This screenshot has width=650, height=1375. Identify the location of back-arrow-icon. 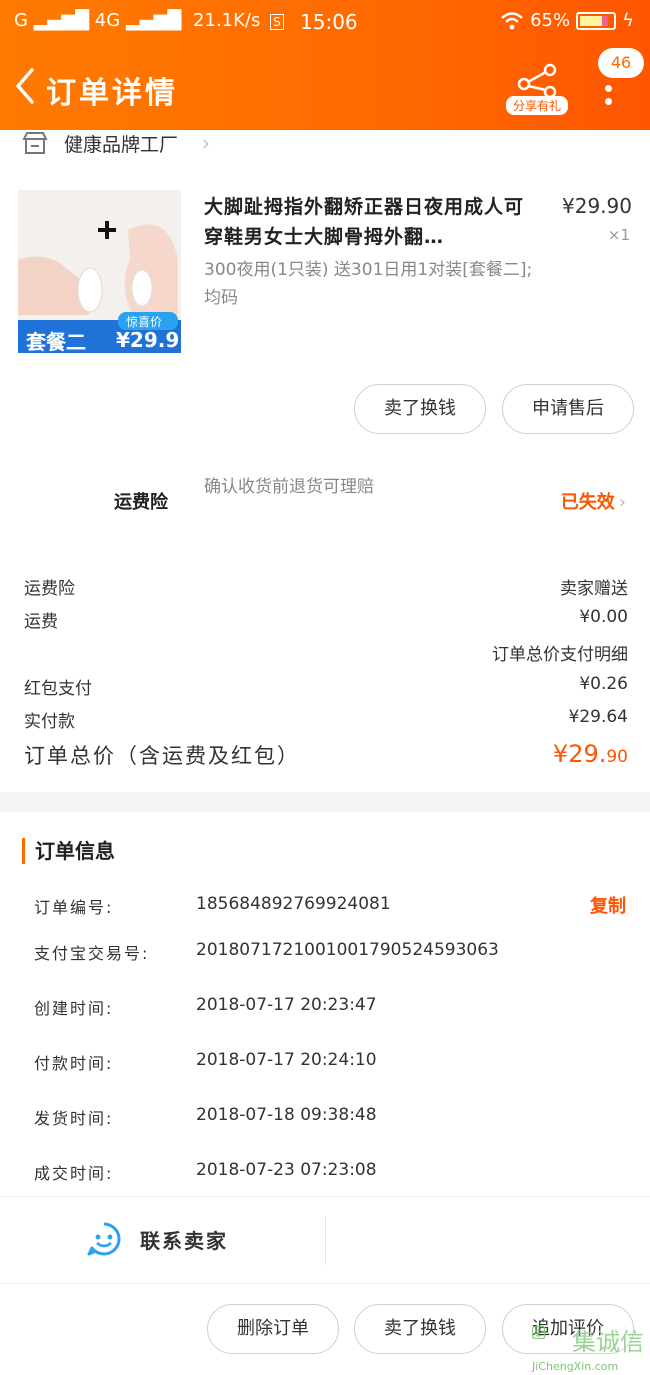
(25, 86).